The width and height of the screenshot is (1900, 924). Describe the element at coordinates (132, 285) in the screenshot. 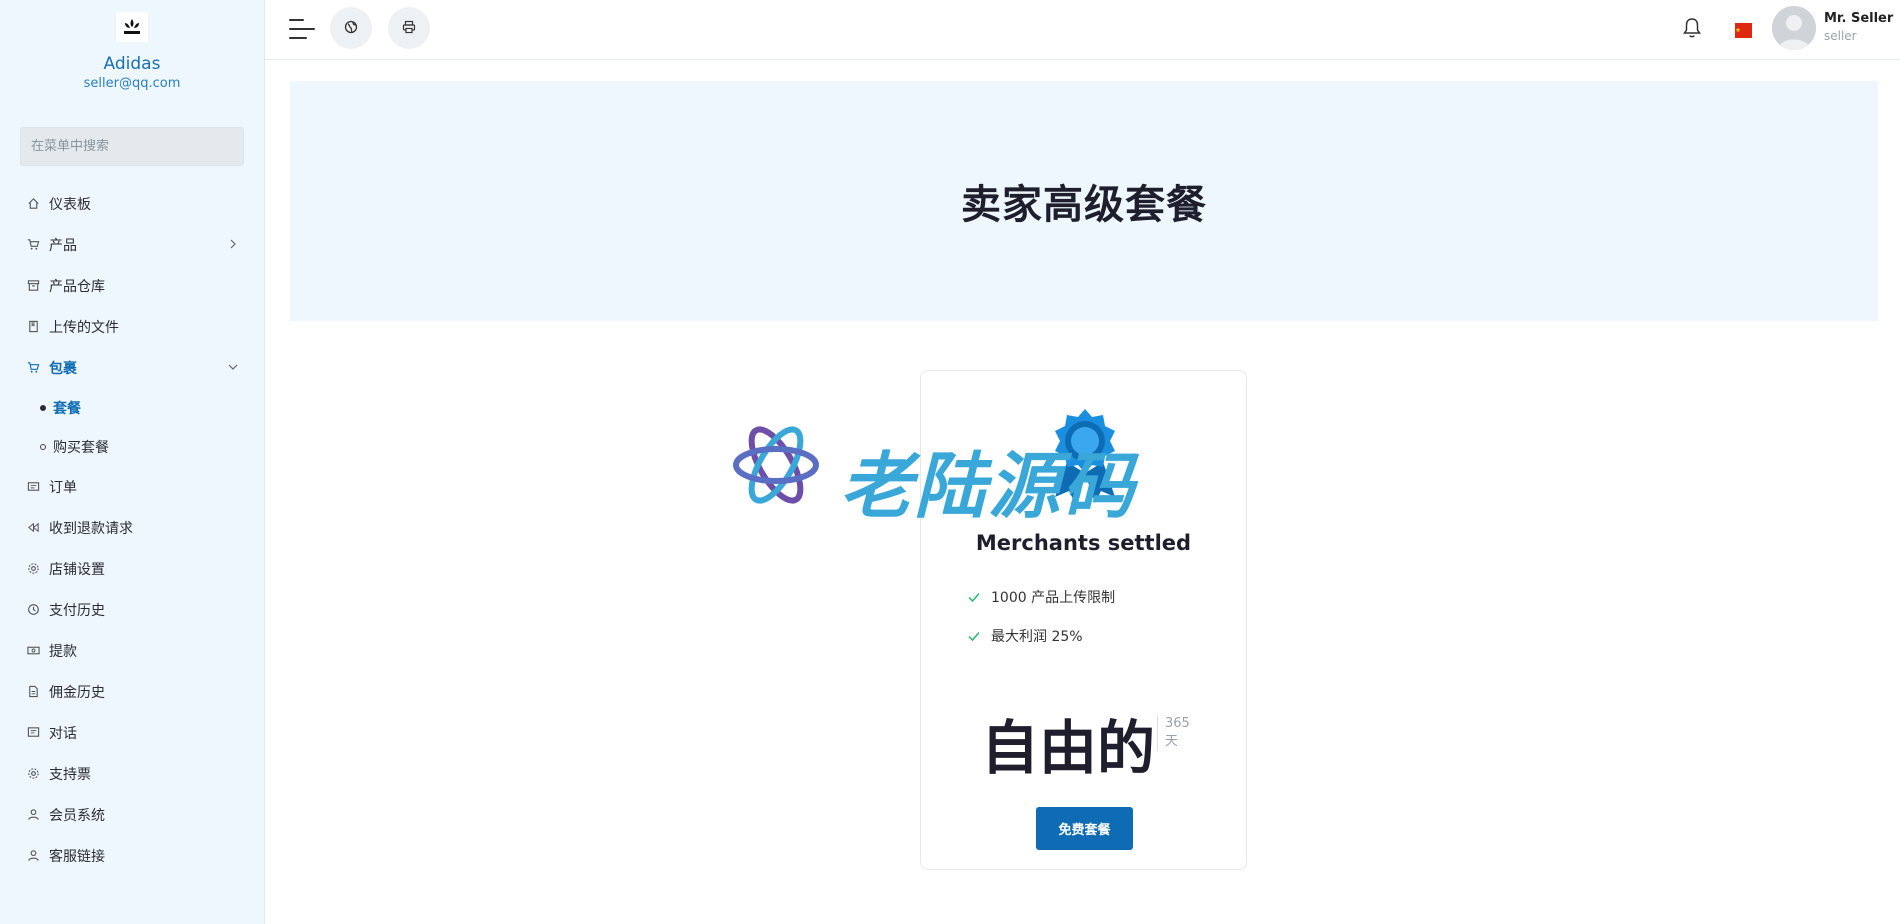

I see `sidebar-item-product-warehouse: 产品仓库` at that location.